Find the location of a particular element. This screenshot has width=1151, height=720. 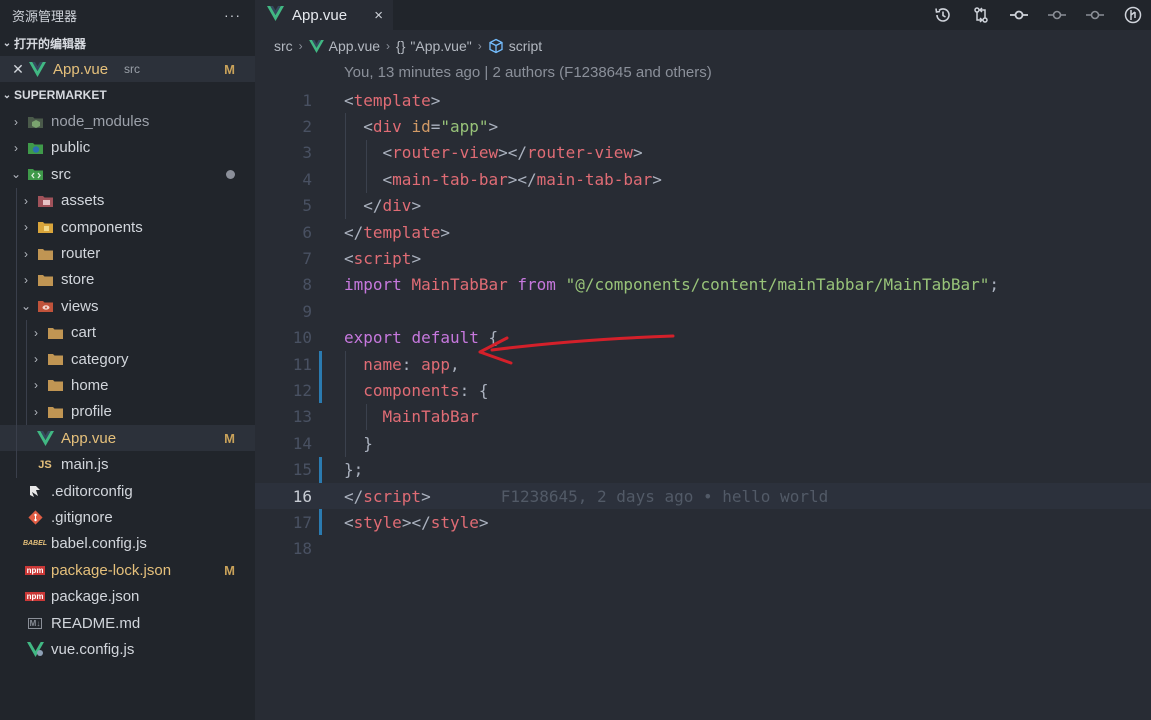

breadcrumb-file: App.vue is located at coordinates (354, 46).